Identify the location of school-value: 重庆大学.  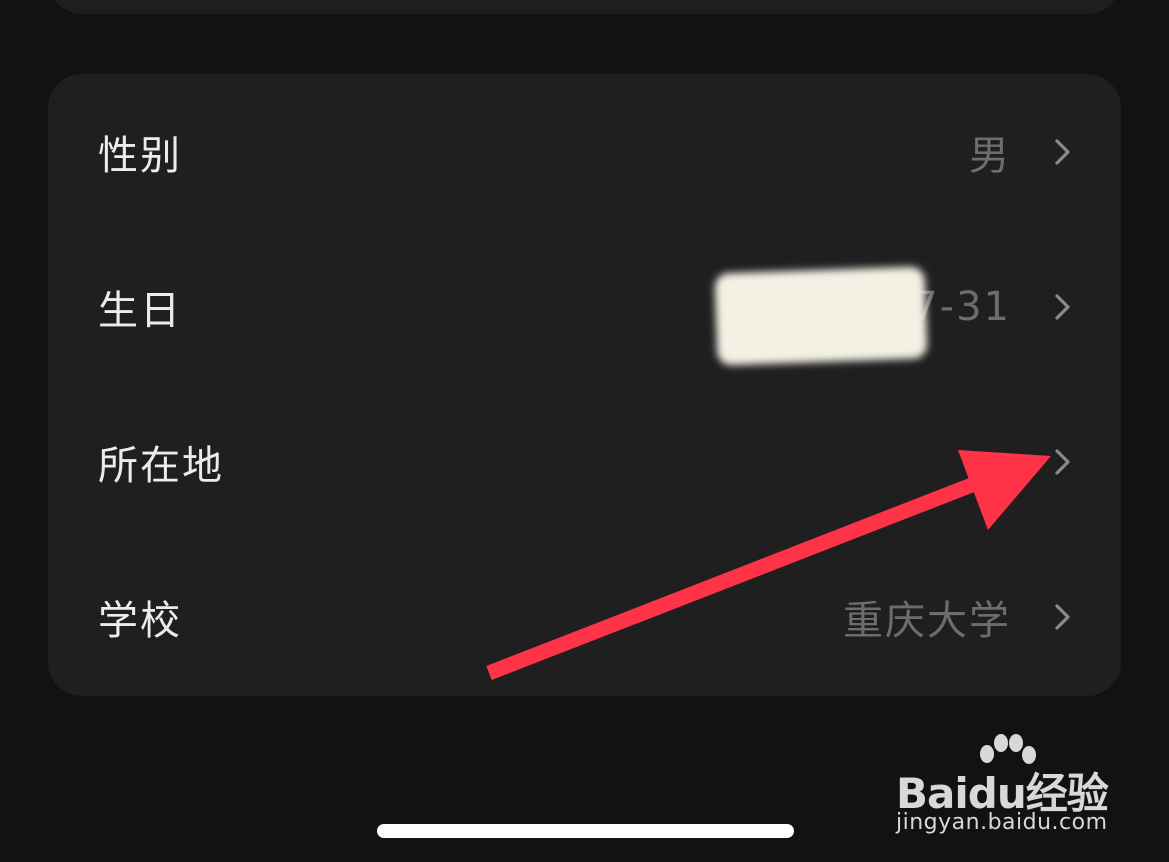
(927, 620).